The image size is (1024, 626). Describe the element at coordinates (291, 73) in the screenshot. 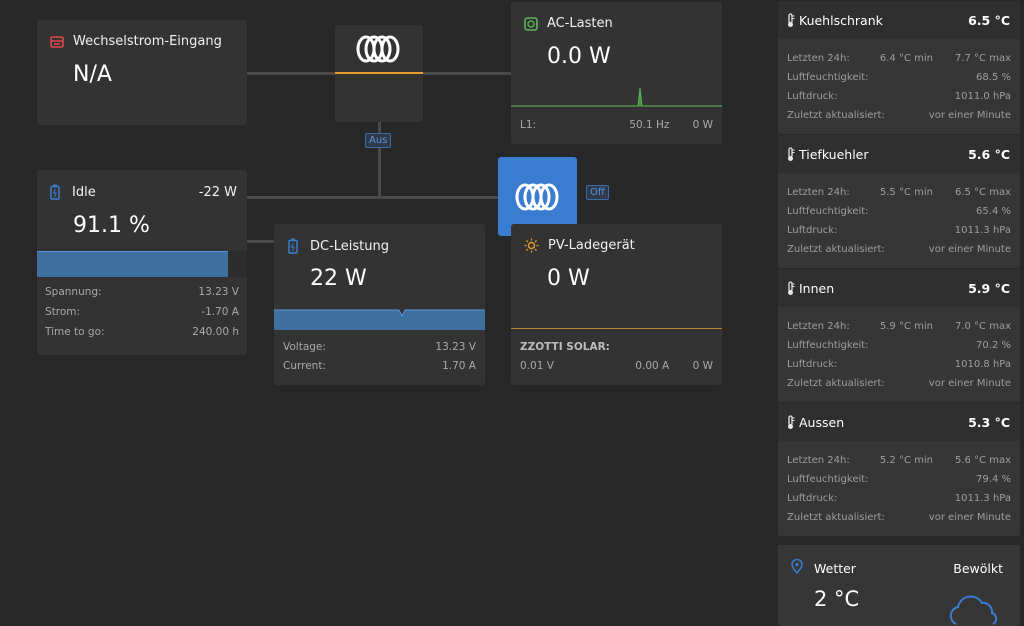

I see `line-acin-inverter` at that location.